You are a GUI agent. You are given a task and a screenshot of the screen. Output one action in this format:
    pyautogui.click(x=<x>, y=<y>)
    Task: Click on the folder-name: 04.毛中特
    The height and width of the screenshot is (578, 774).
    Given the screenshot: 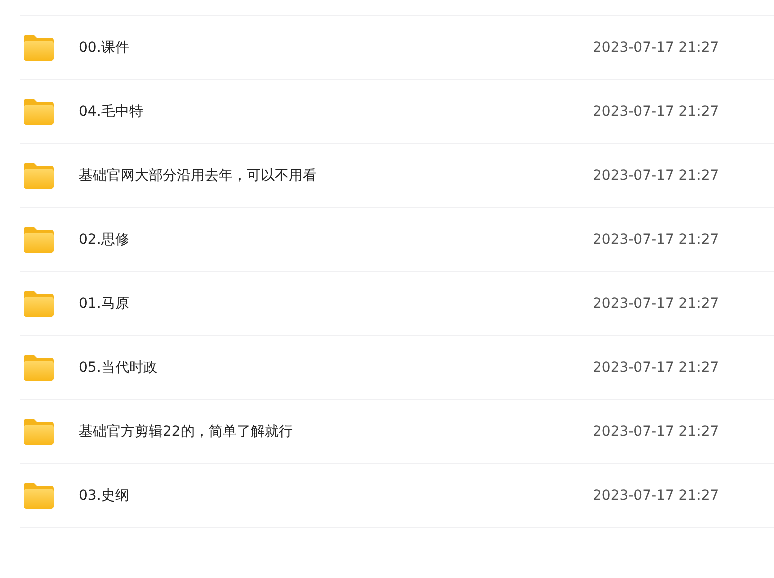 What is the action you would take?
    pyautogui.click(x=336, y=111)
    